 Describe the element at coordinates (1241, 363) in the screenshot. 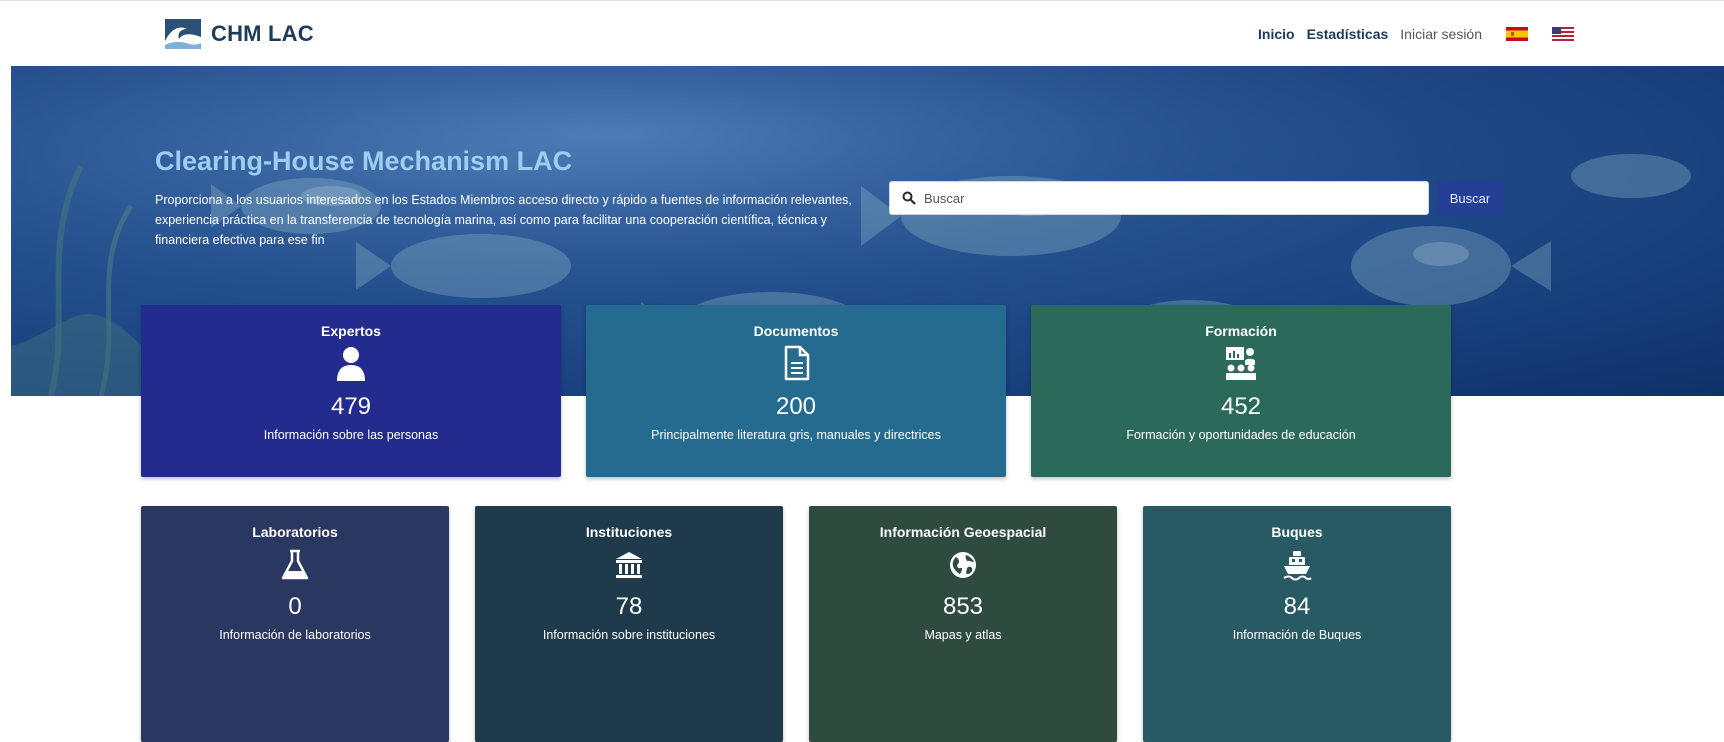

I see `training-icon` at that location.